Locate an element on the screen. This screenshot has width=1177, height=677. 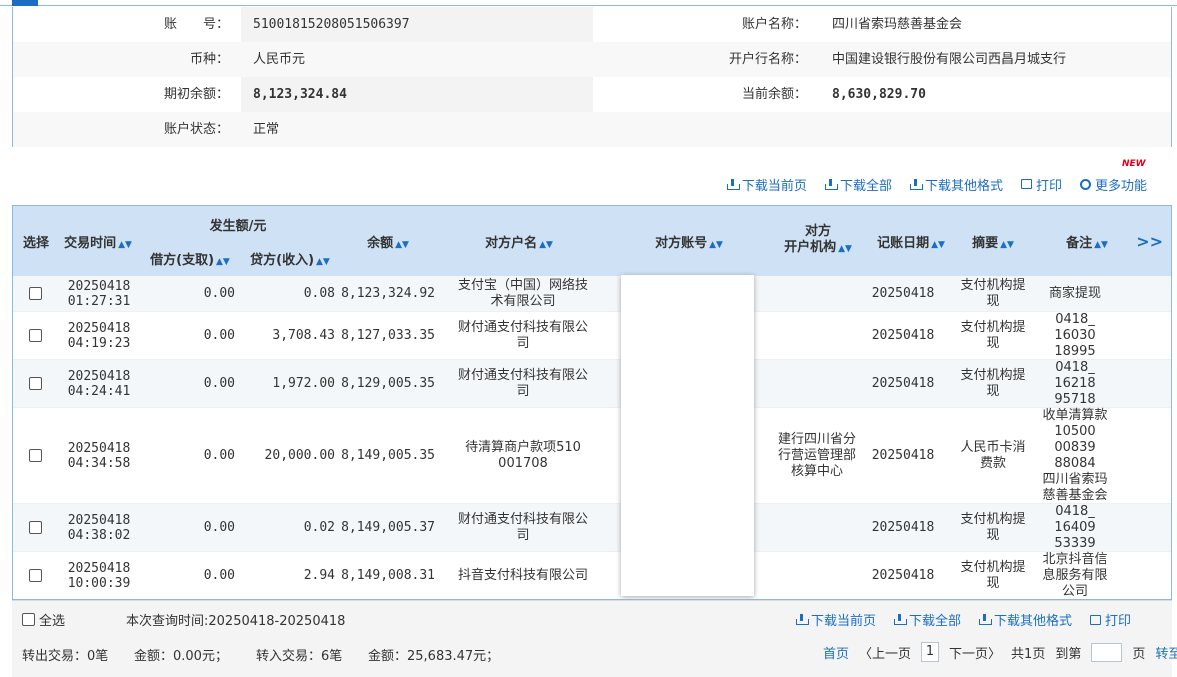
row-credit: 20,000.00 is located at coordinates (299, 455).